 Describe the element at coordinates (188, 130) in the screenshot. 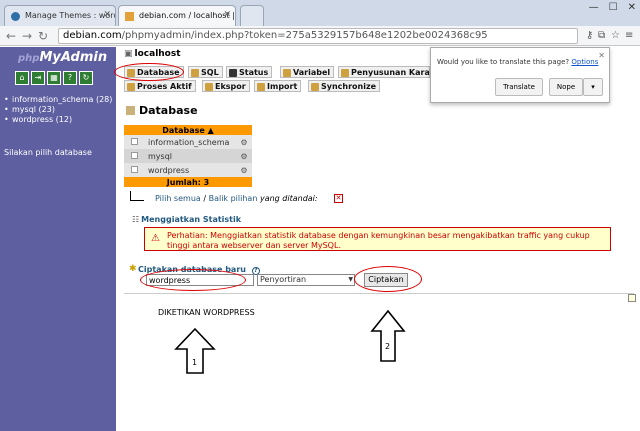

I see `column-header-database: Database ▲` at that location.